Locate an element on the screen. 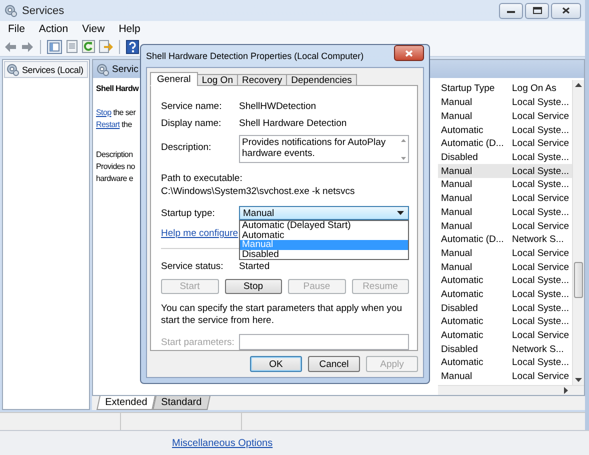 The height and width of the screenshot is (455, 589). view-tab: Standard is located at coordinates (181, 403).